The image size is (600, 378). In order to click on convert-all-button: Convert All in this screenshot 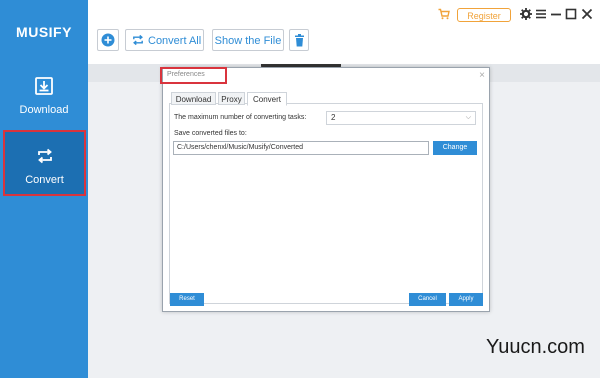, I will do `click(164, 40)`.